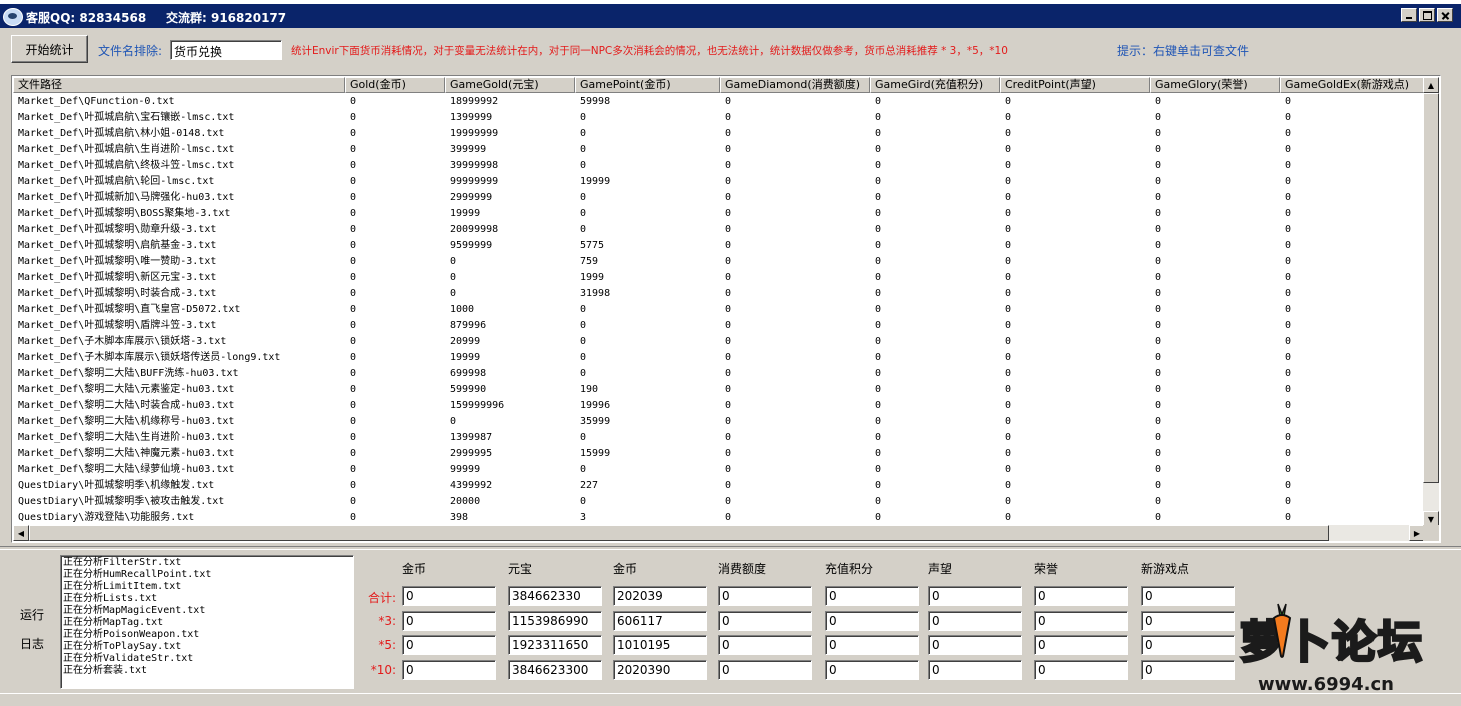 The image size is (1461, 706). I want to click on table-row: Market_Def\叶孤城黎明\盾牌斗笠-3.txt 0 879996 0 0 0 0 0 0, so click(719, 326).